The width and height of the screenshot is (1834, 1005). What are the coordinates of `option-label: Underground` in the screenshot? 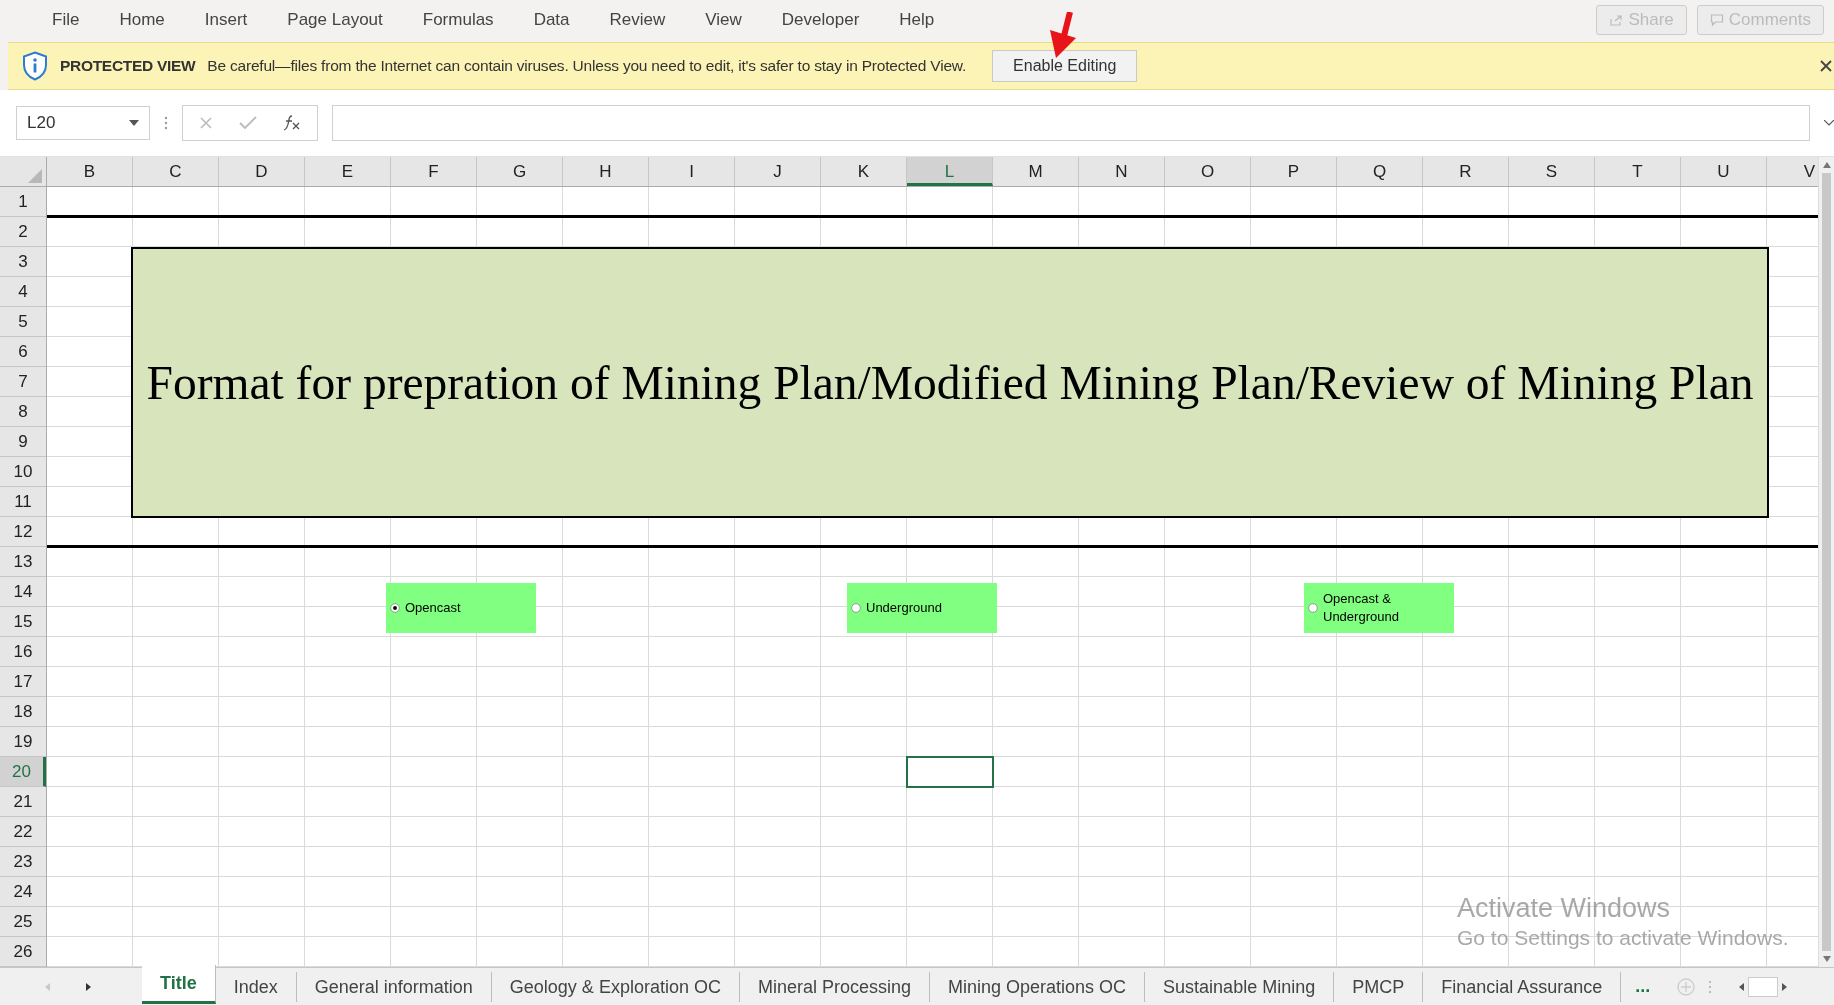 It's located at (904, 608).